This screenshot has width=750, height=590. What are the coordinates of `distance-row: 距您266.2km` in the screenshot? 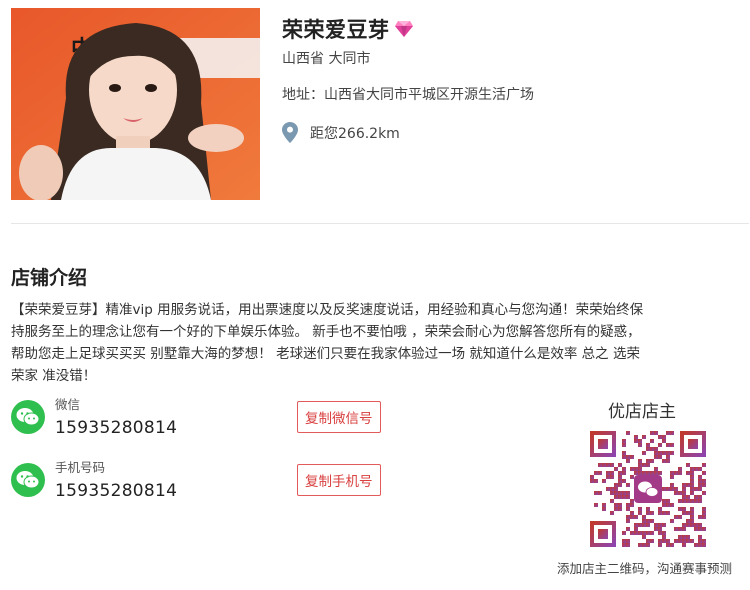 It's located at (341, 132).